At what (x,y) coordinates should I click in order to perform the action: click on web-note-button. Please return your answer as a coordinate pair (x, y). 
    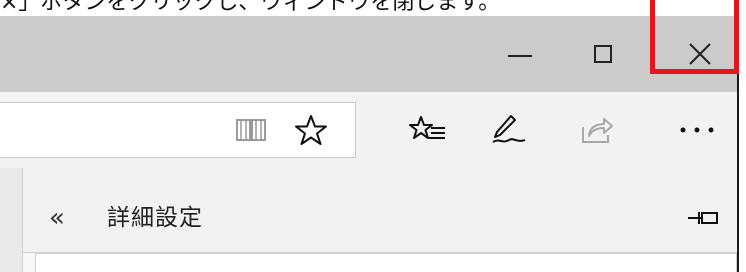
    Looking at the image, I should click on (509, 130).